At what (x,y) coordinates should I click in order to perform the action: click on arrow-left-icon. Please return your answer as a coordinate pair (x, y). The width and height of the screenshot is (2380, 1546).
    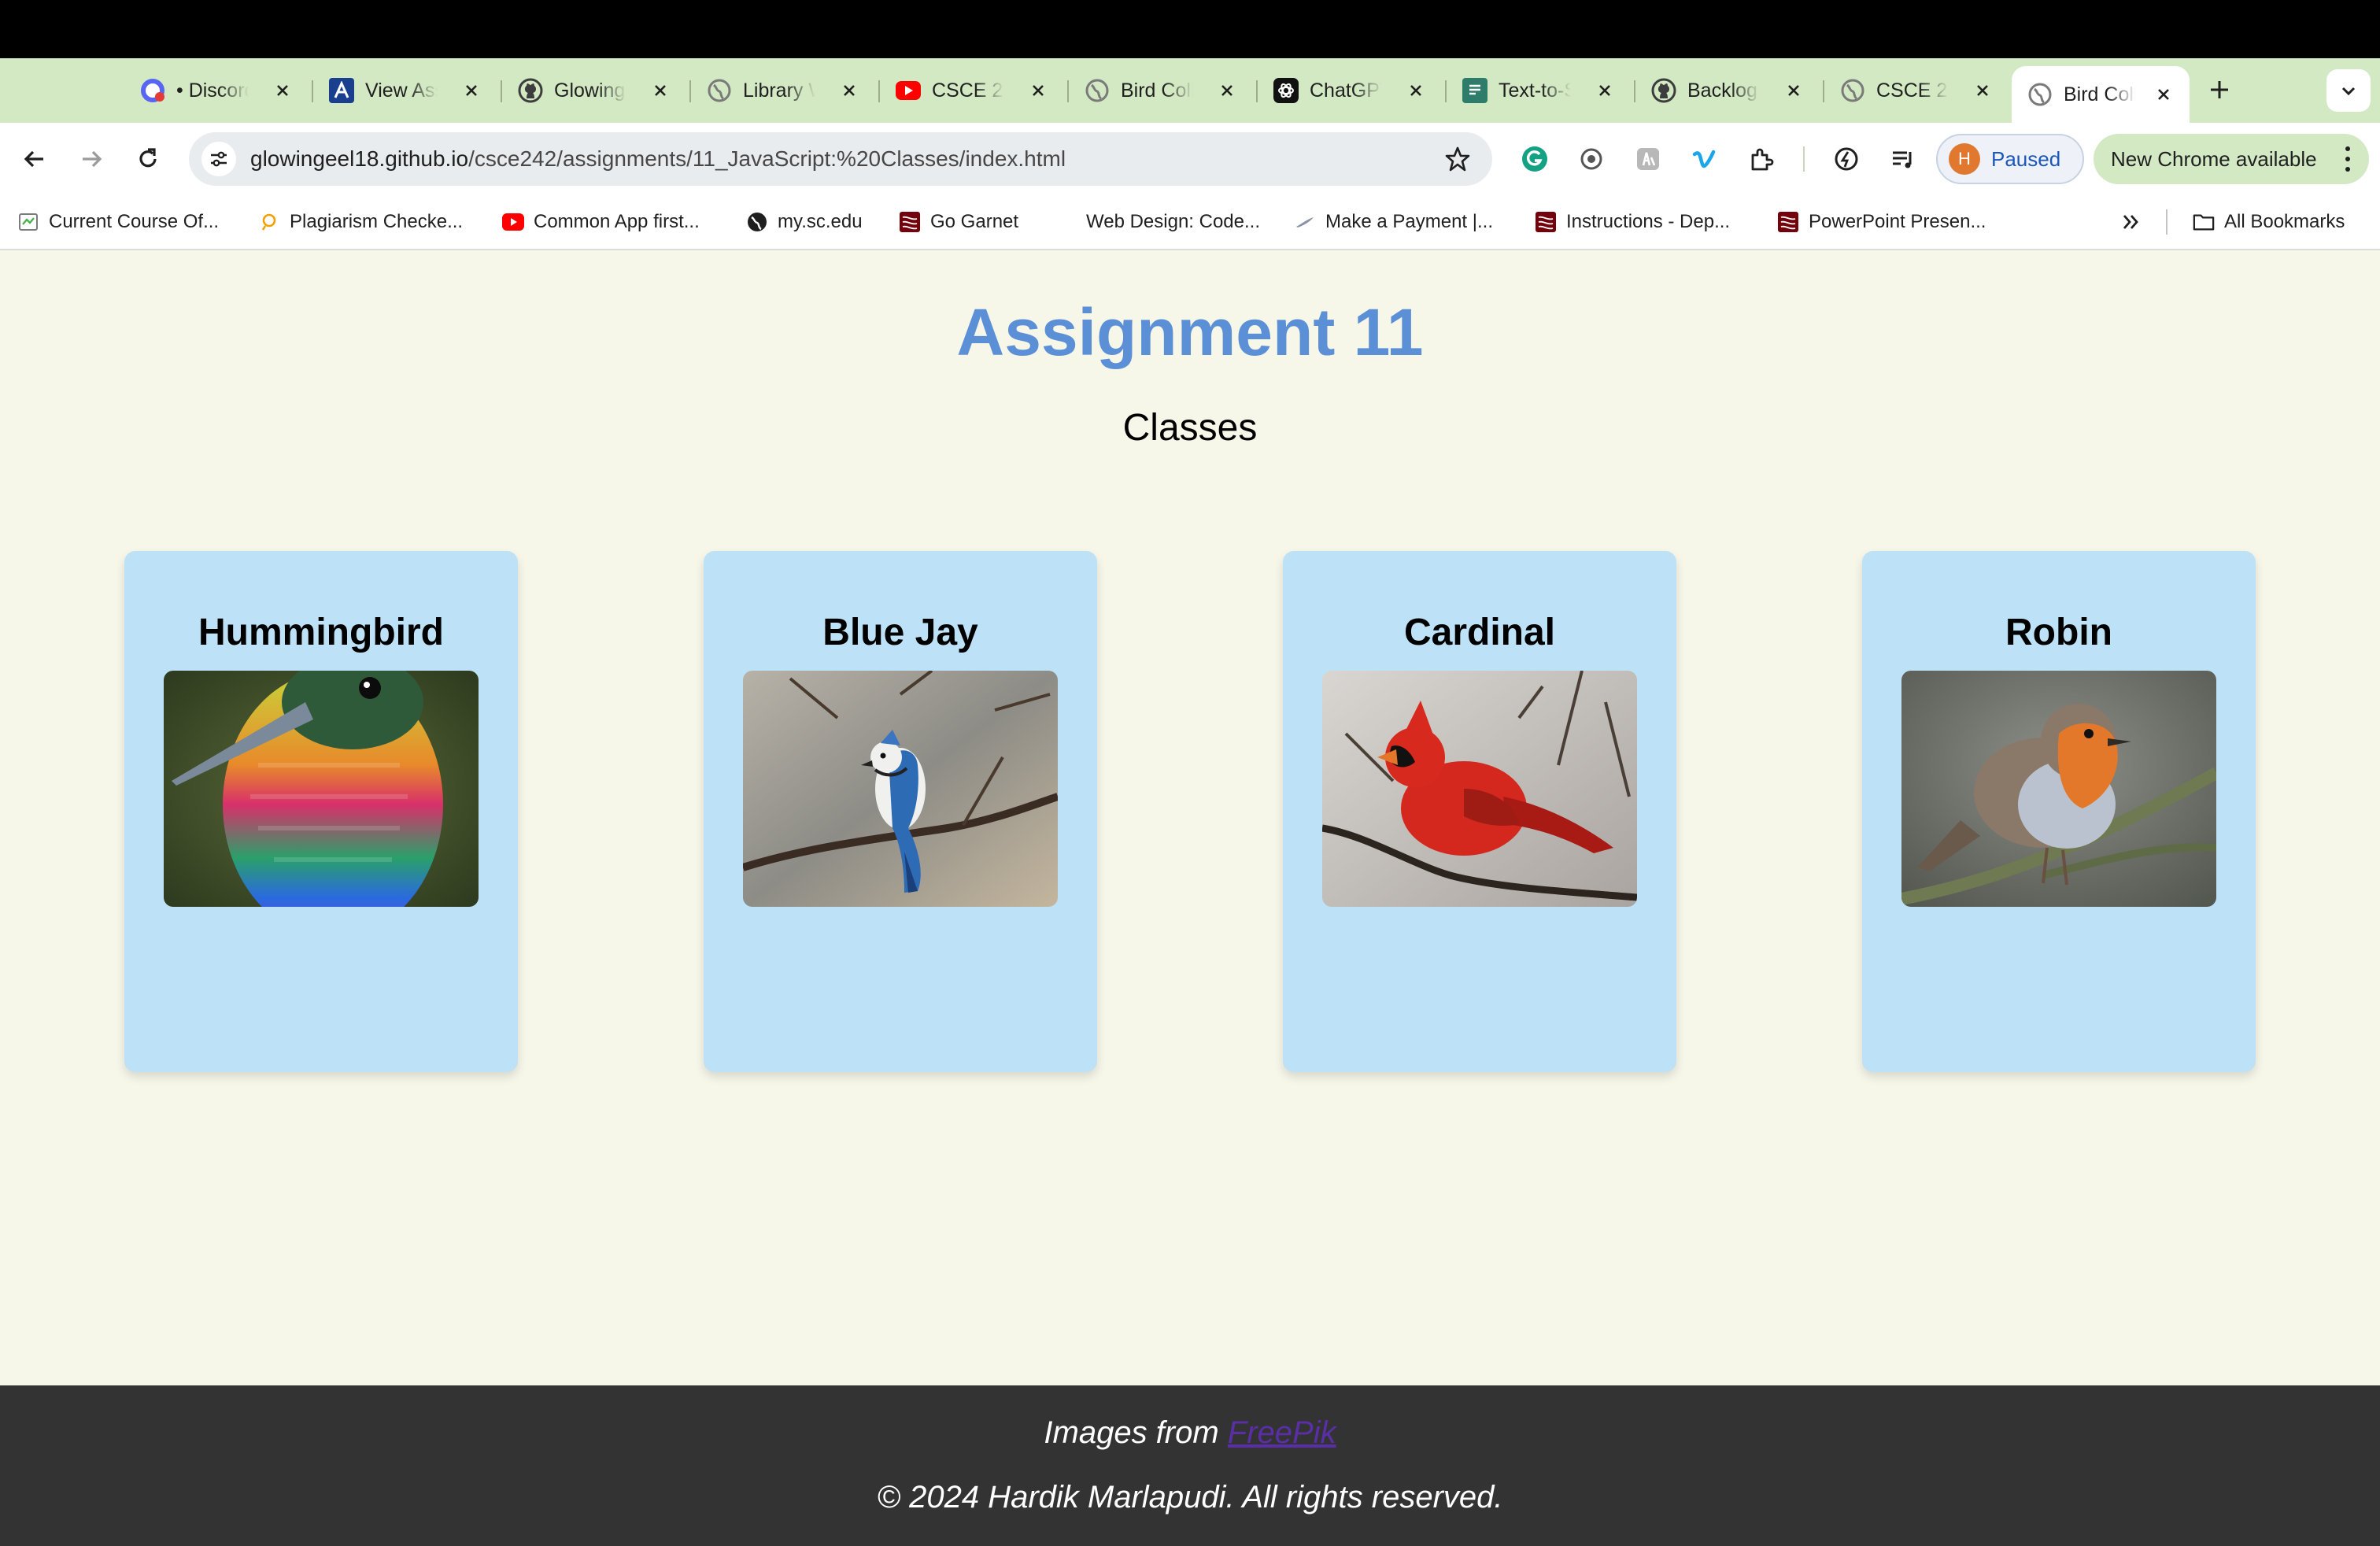
    Looking at the image, I should click on (33, 159).